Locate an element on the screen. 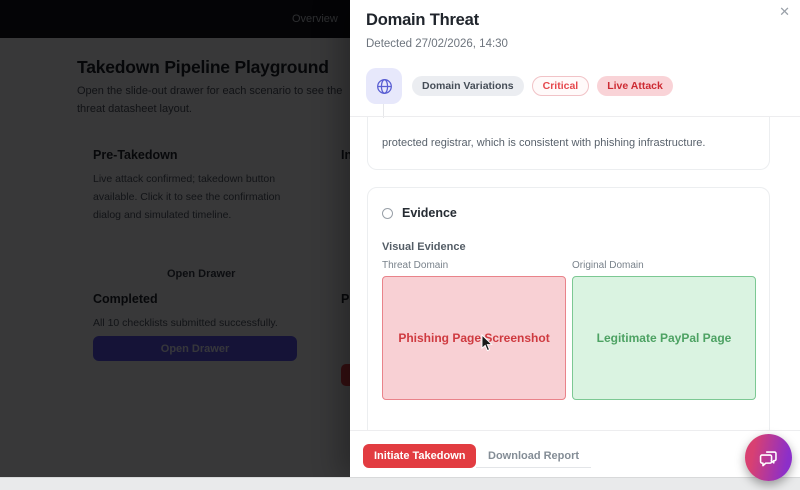 Image resolution: width=800 pixels, height=490 pixels. globe-icon is located at coordinates (384, 86).